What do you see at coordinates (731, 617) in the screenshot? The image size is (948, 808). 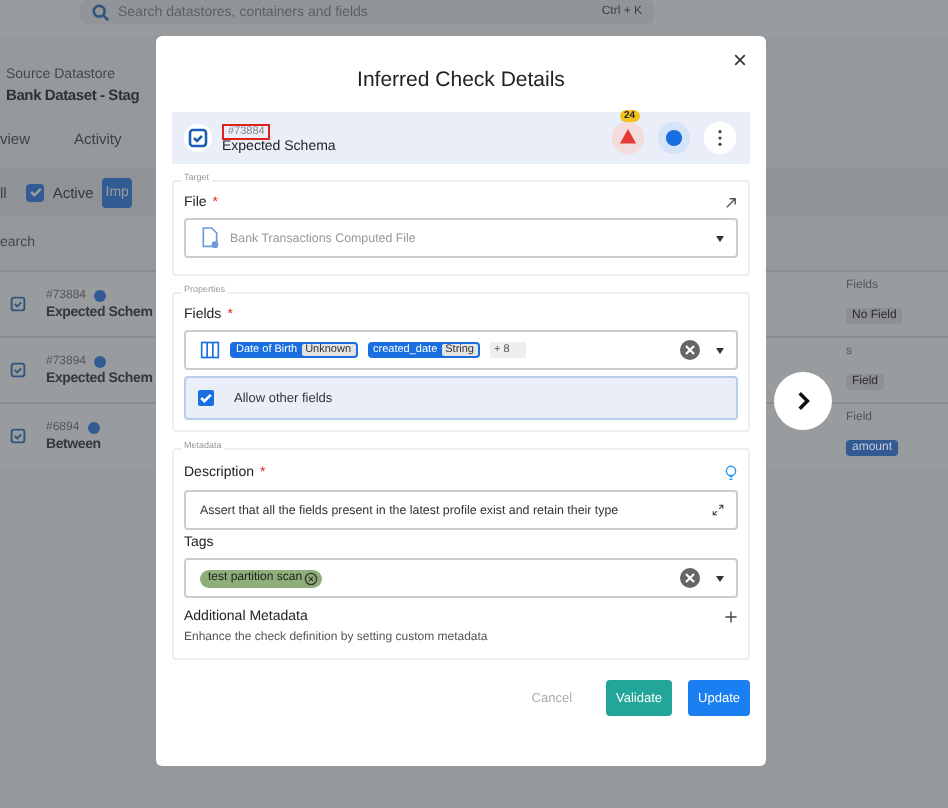 I see `add-icon` at bounding box center [731, 617].